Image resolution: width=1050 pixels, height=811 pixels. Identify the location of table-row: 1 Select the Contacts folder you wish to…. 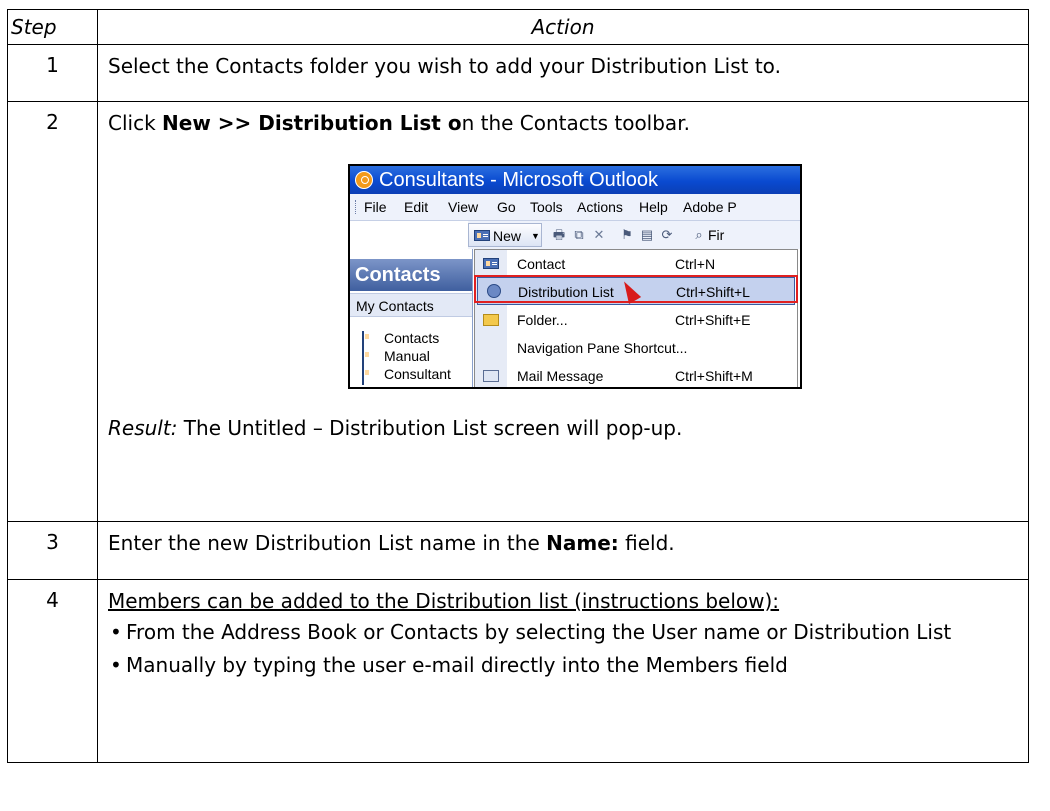
(518, 73).